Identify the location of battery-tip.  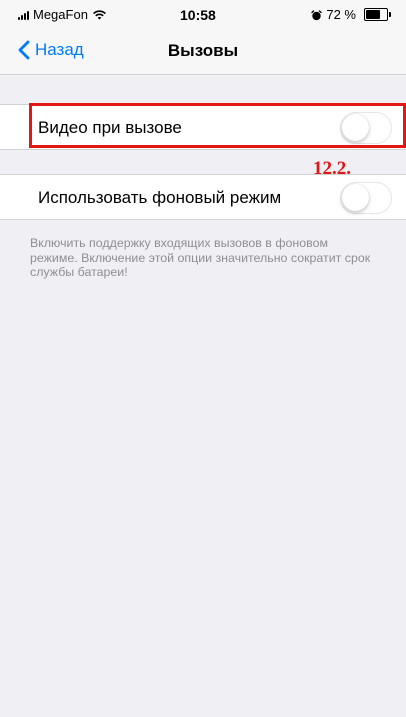
(390, 14).